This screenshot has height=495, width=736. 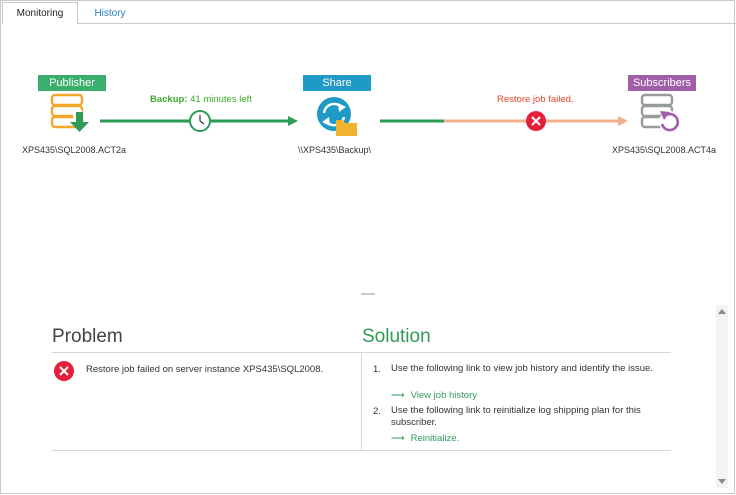 I want to click on reinitialize-link: ⟶ Reinitialize., so click(x=425, y=438).